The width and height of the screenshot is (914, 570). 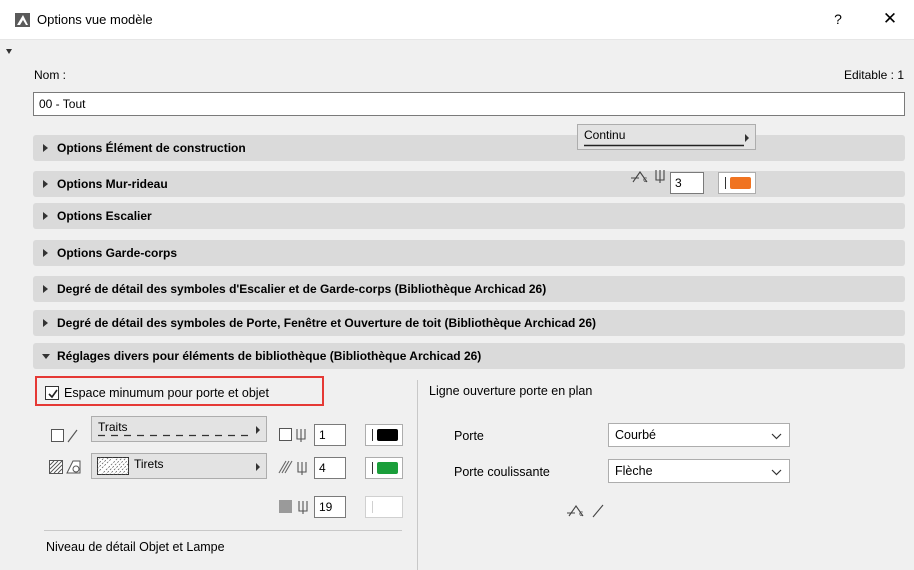 What do you see at coordinates (469, 104) in the screenshot?
I see `name-input: 00 - Tout` at bounding box center [469, 104].